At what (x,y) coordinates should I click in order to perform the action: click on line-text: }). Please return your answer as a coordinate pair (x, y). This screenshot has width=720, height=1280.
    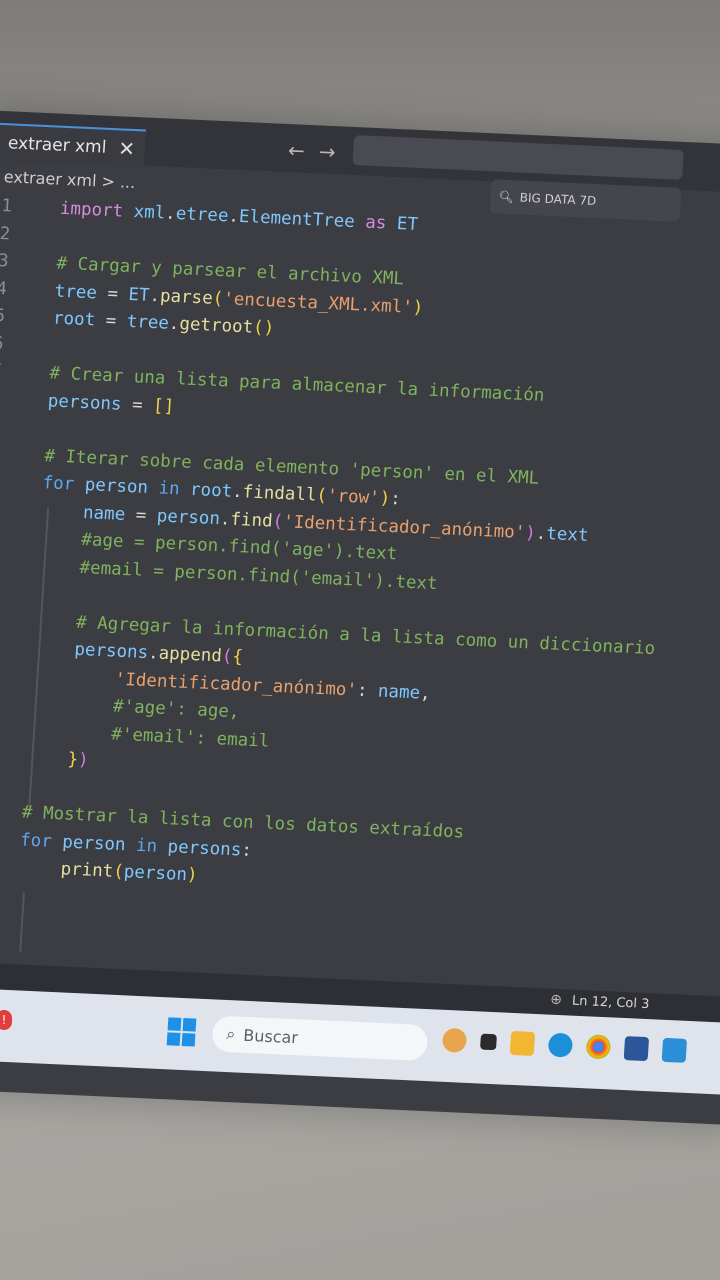
    Looking at the image, I should click on (57, 760).